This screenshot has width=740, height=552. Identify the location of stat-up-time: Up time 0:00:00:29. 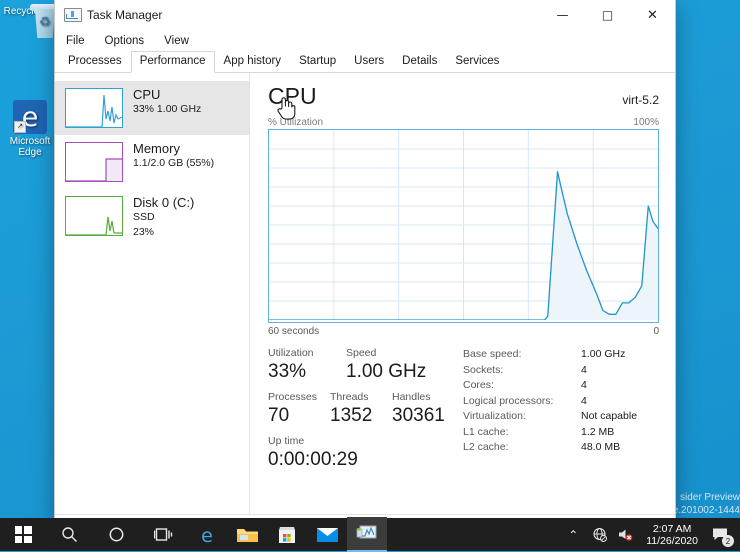
(313, 453).